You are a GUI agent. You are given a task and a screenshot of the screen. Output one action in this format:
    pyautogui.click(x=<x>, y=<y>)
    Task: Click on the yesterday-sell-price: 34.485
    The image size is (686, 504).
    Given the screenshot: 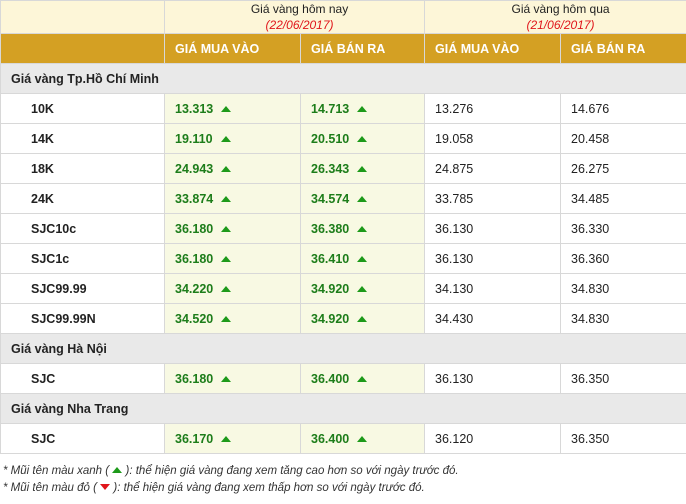 What is the action you would take?
    pyautogui.click(x=590, y=198)
    